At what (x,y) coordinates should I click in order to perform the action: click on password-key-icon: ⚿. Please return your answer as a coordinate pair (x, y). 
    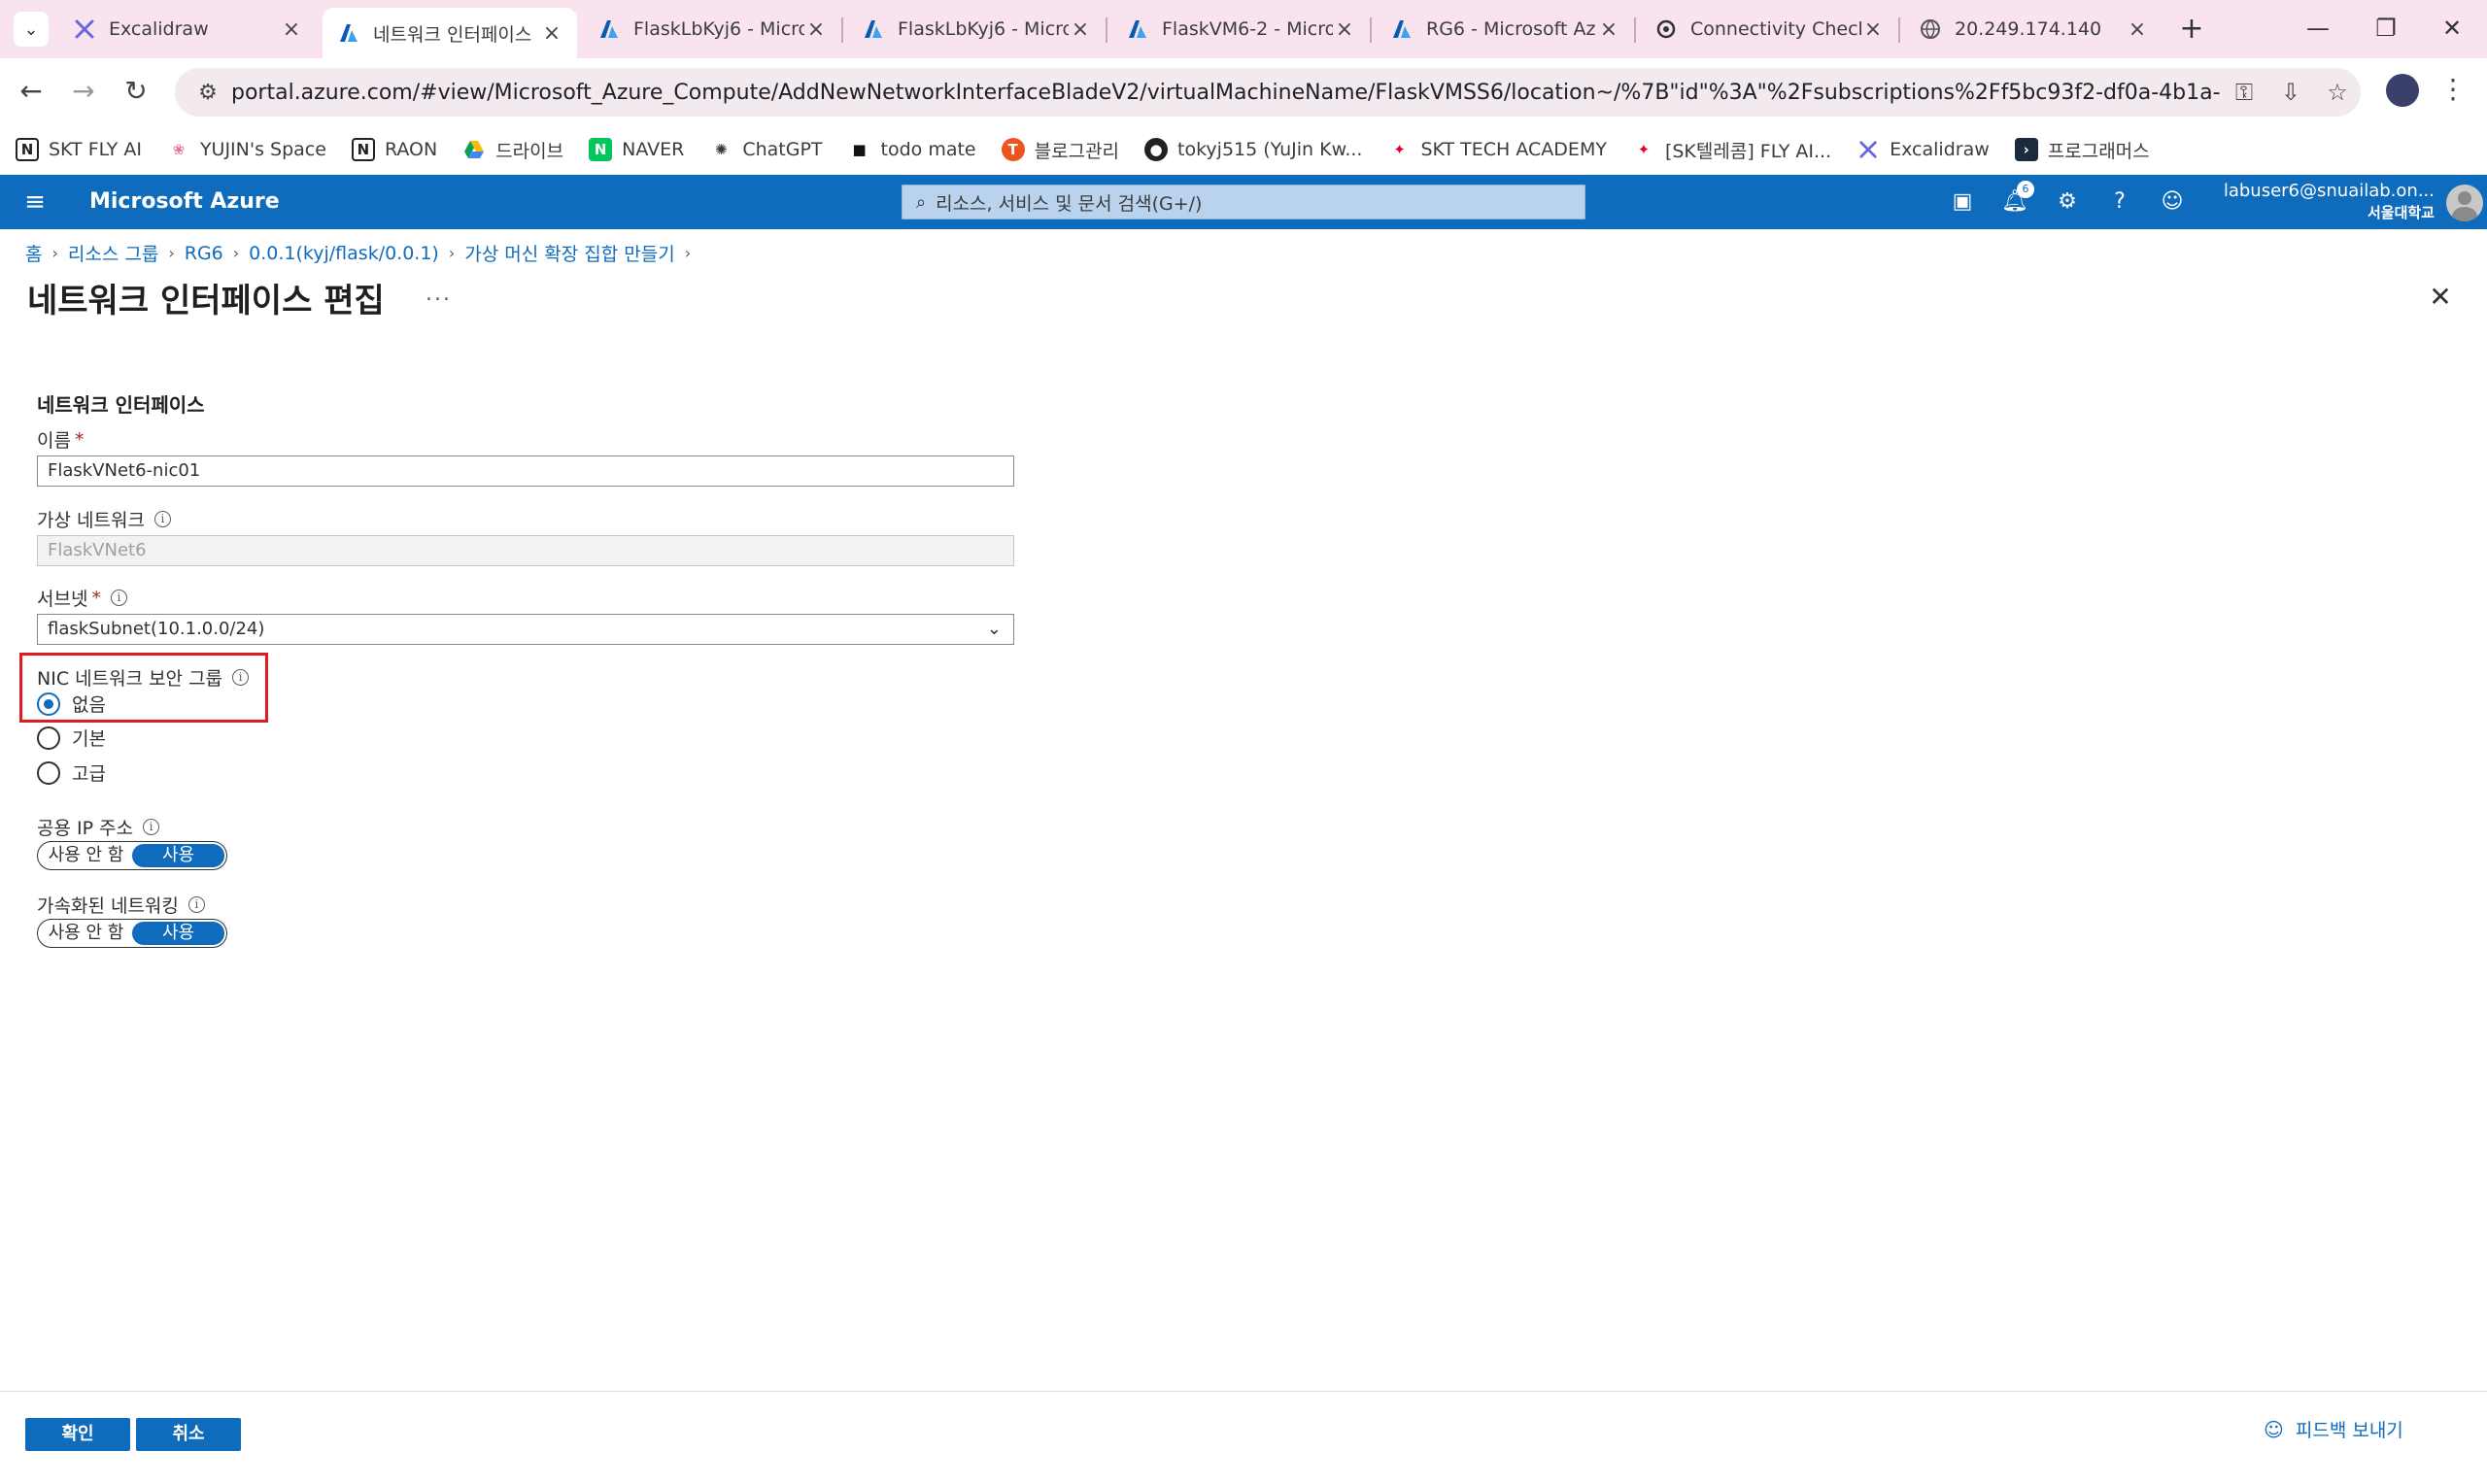
    Looking at the image, I should click on (2244, 92).